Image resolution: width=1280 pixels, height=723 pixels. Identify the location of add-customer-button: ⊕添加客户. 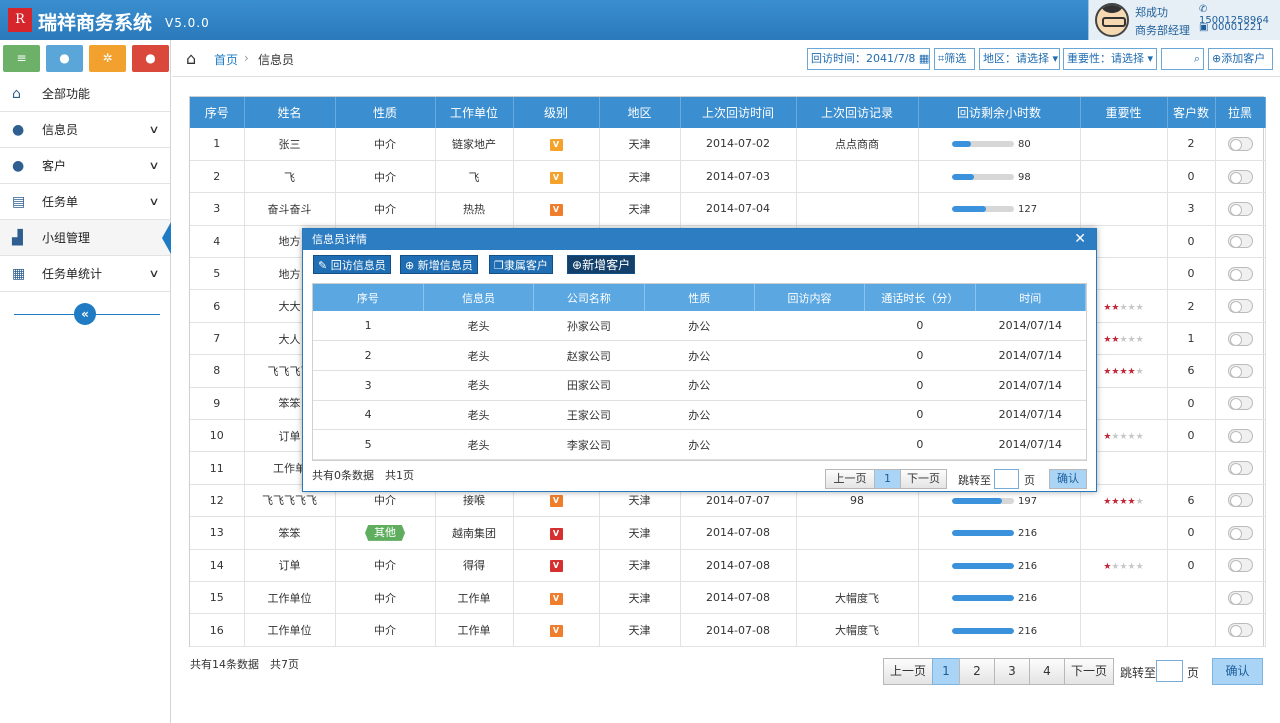
(1240, 59).